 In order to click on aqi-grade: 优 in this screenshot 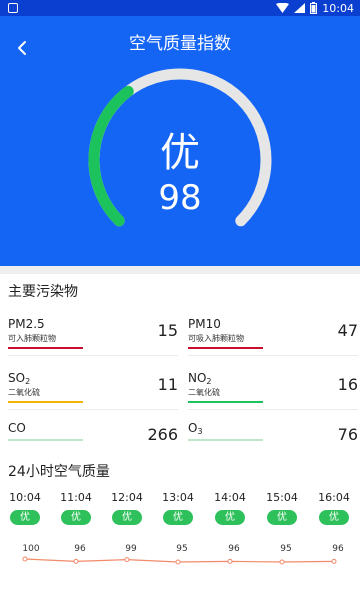, I will do `click(180, 153)`.